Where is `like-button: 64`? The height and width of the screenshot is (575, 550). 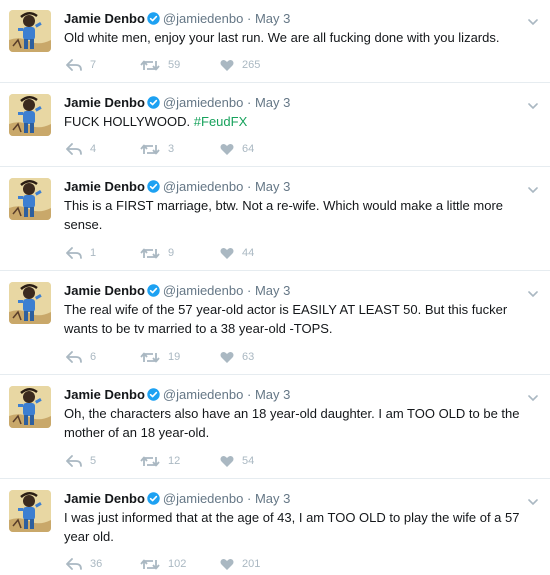 like-button: 64 is located at coordinates (237, 149).